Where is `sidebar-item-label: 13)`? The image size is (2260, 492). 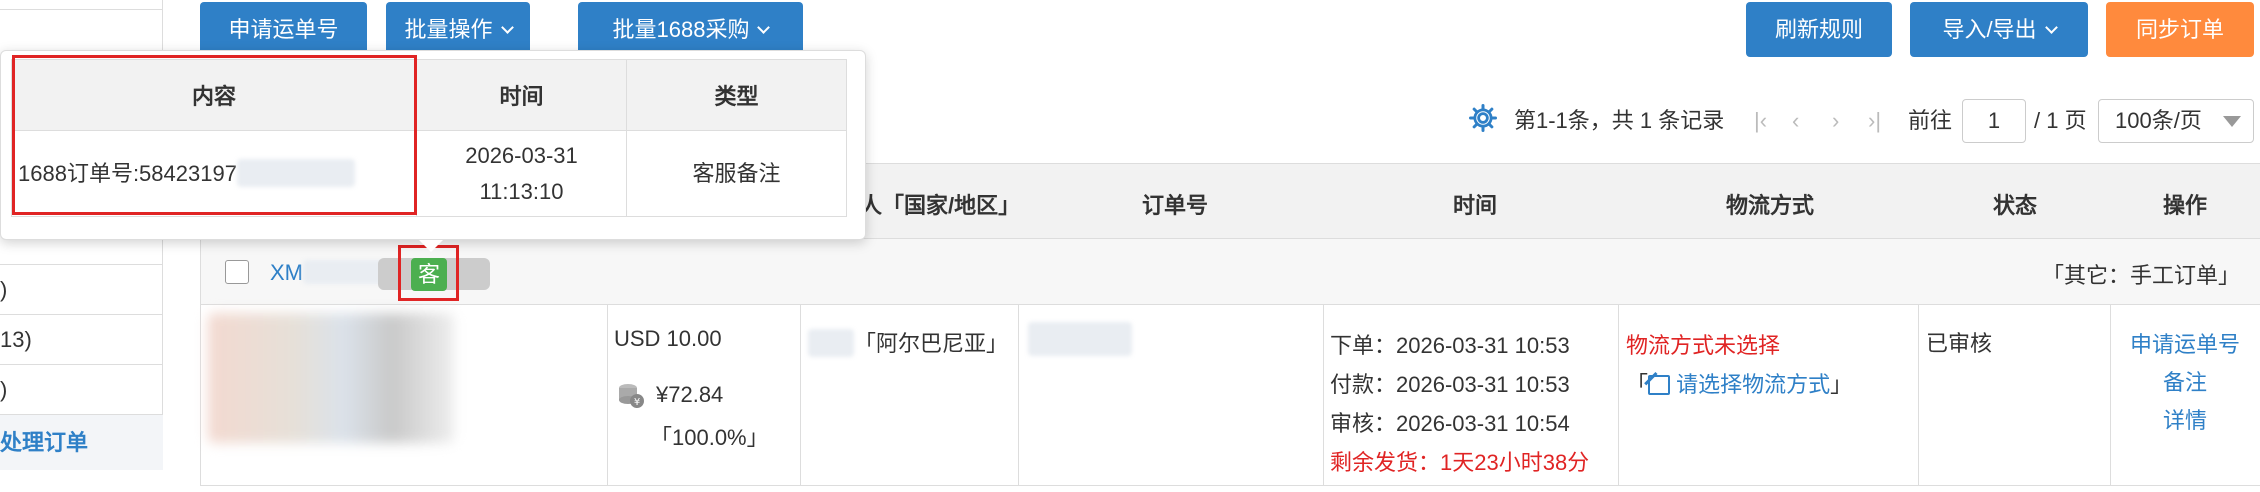 sidebar-item-label: 13) is located at coordinates (16, 339).